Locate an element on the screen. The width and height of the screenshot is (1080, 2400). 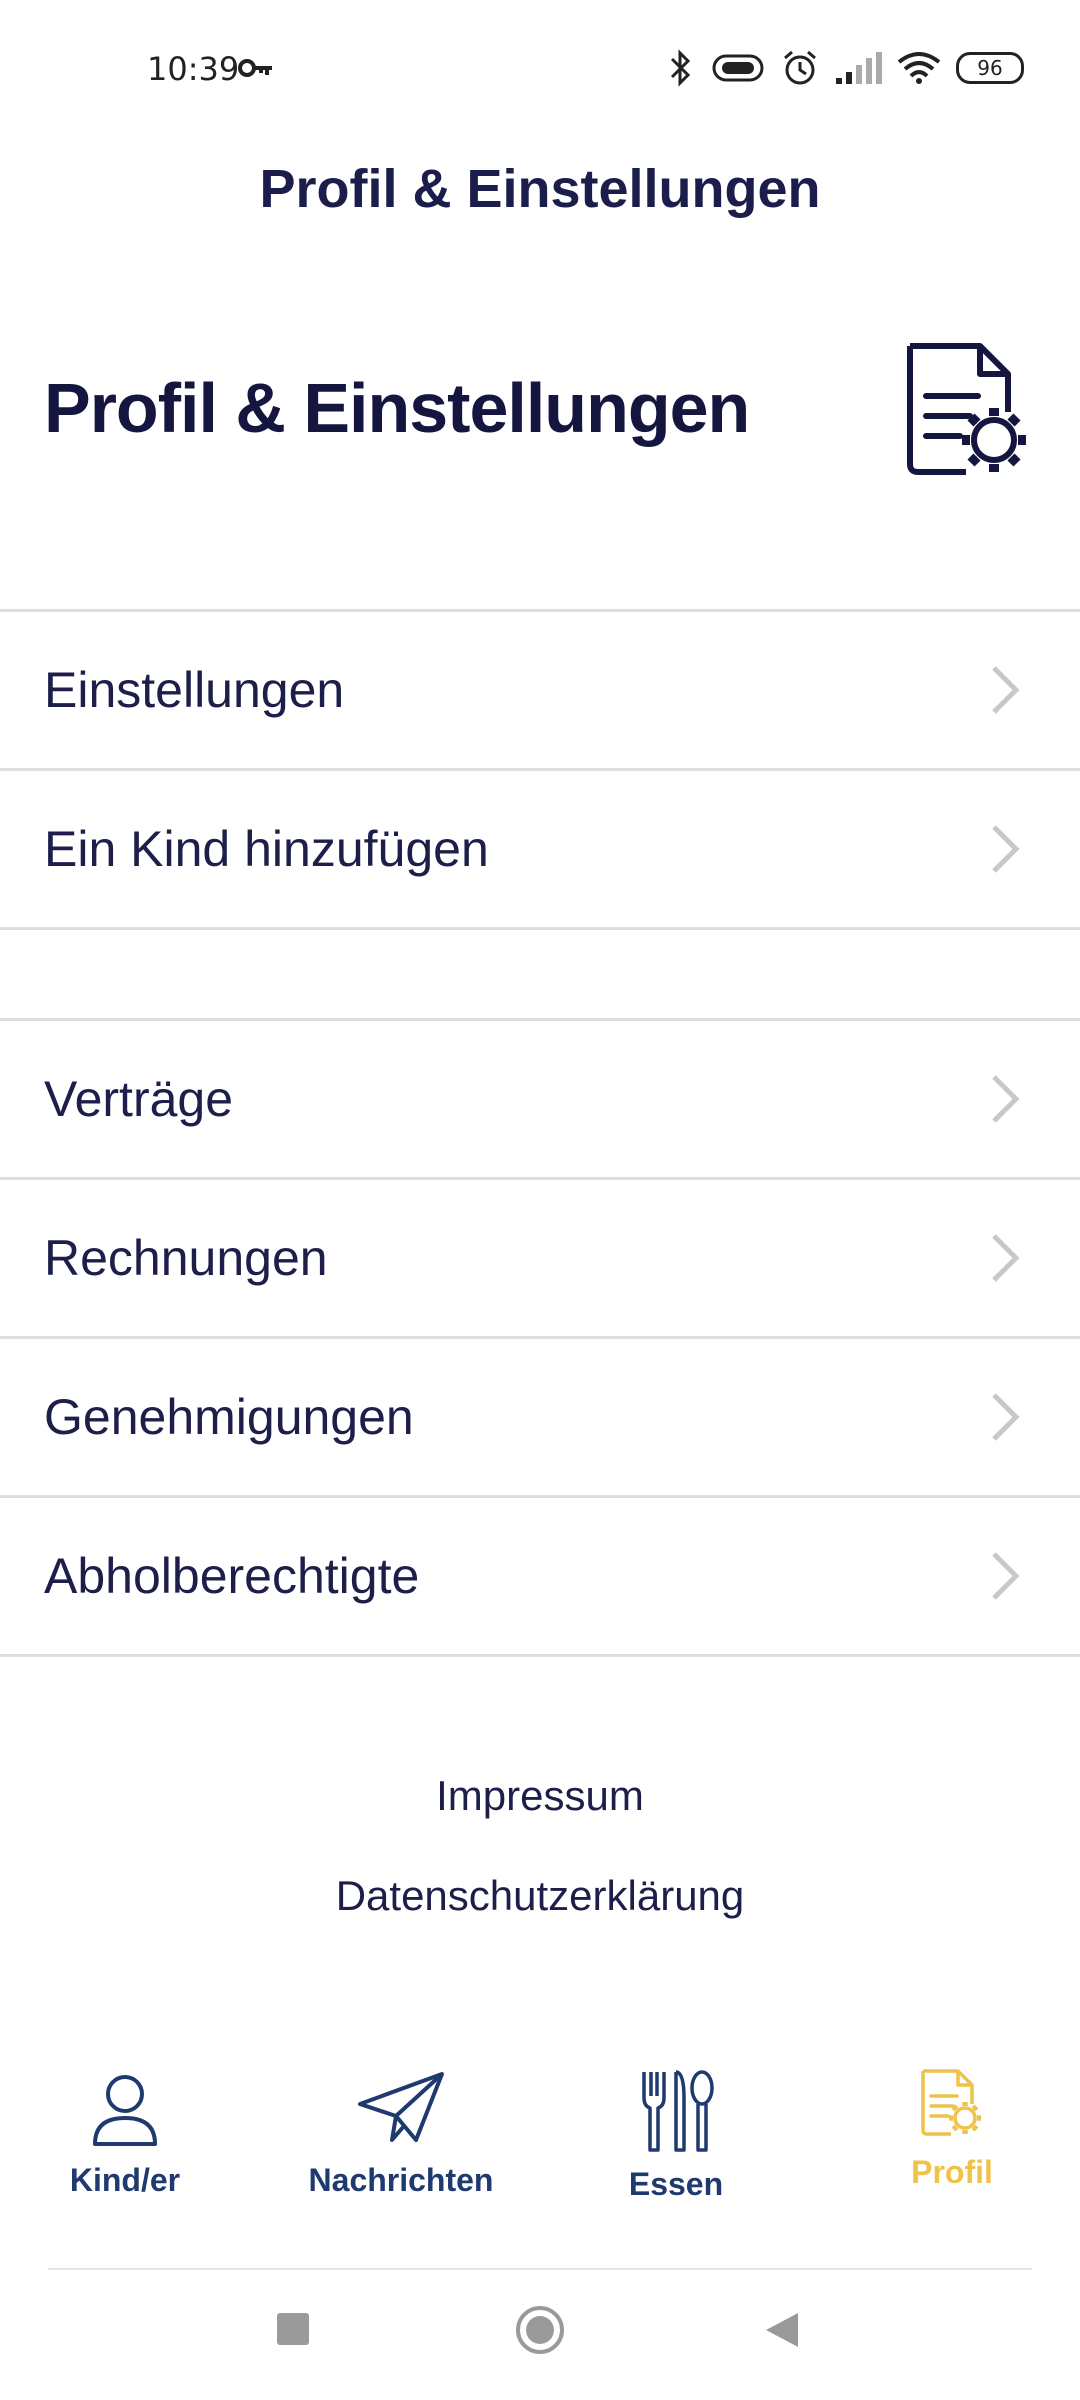
nav-tab-messages: Nachrichten is located at coordinates (401, 2133).